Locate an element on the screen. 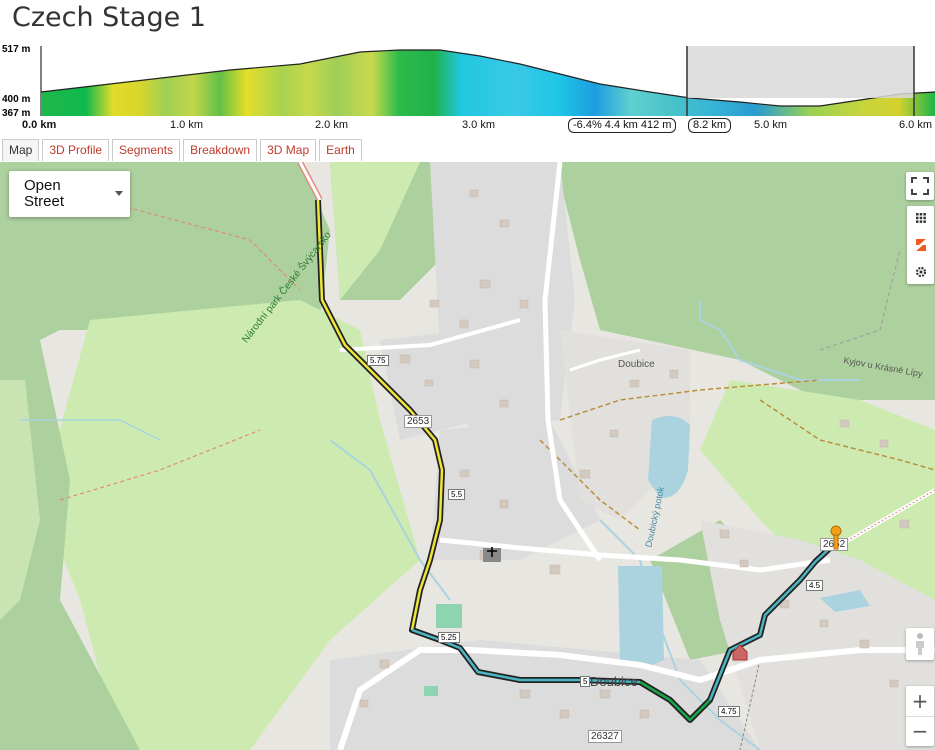 Image resolution: width=935 pixels, height=750 pixels. tab-3d-map: 3D Map is located at coordinates (288, 150).